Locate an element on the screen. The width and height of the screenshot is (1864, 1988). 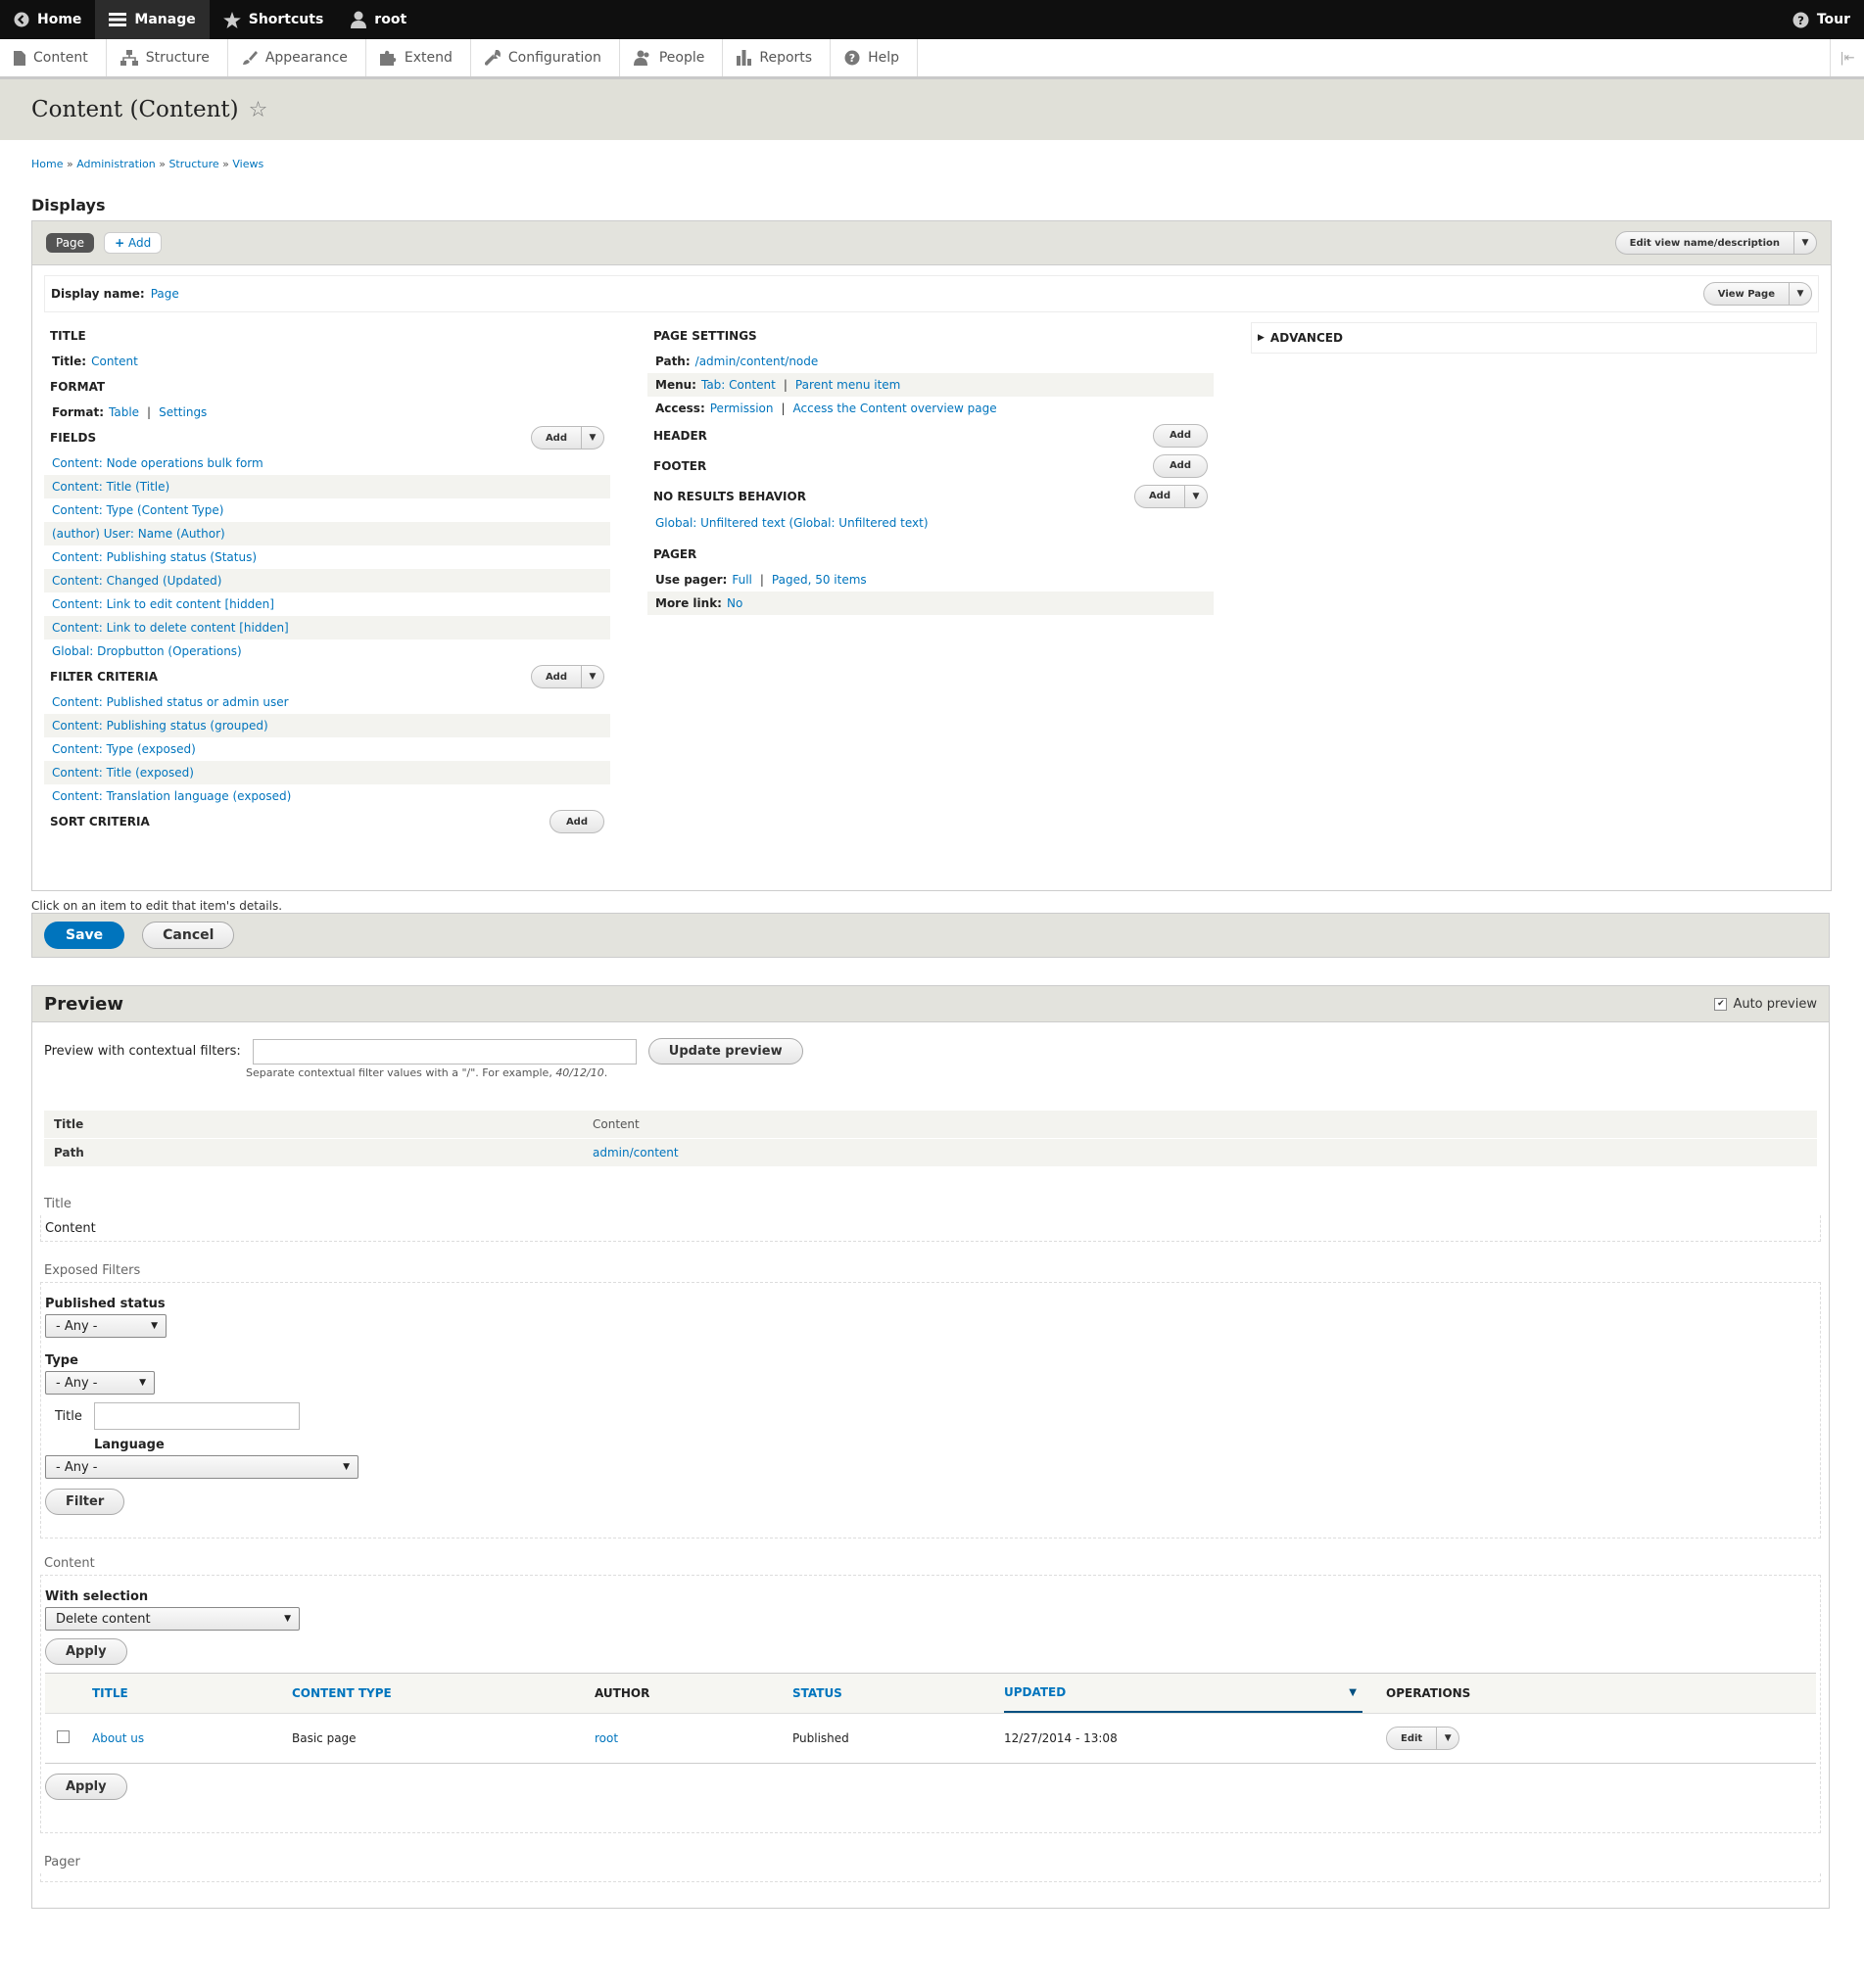
contextual-filter-input is located at coordinates (444, 1051).